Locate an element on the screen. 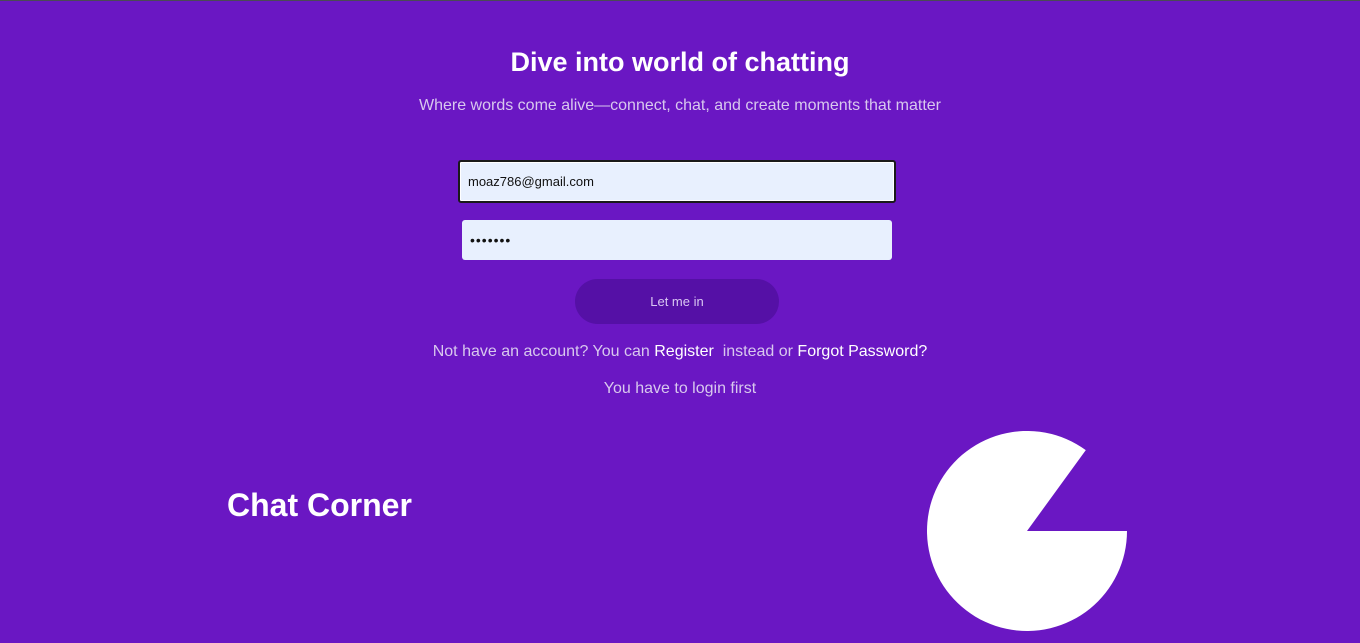  register-link: Register is located at coordinates (684, 351).